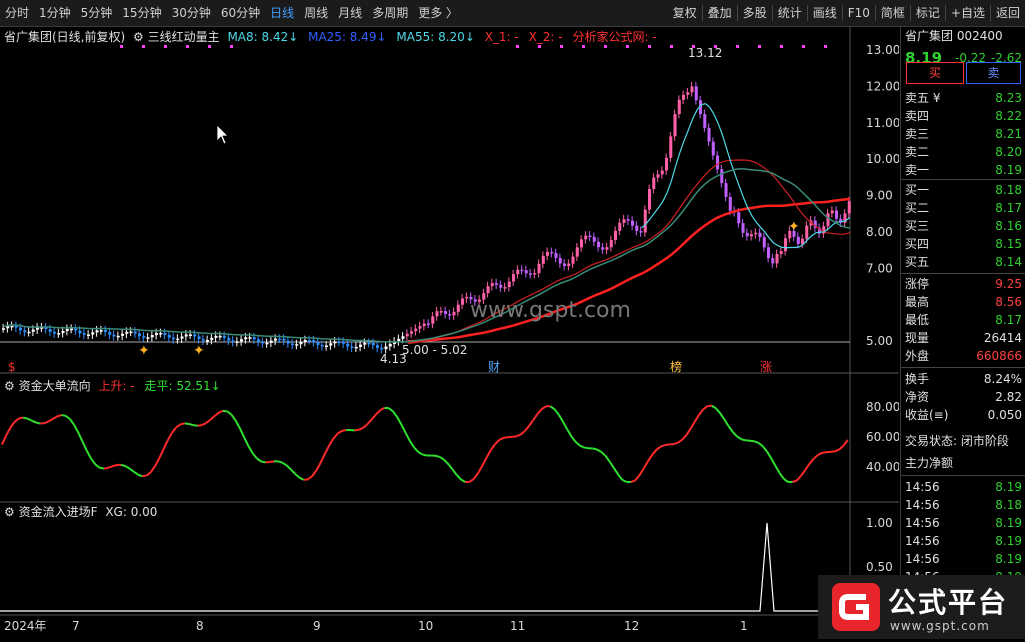 This screenshot has width=1025, height=642. What do you see at coordinates (720, 13) in the screenshot?
I see `toolbar-tool-button: 叠加` at bounding box center [720, 13].